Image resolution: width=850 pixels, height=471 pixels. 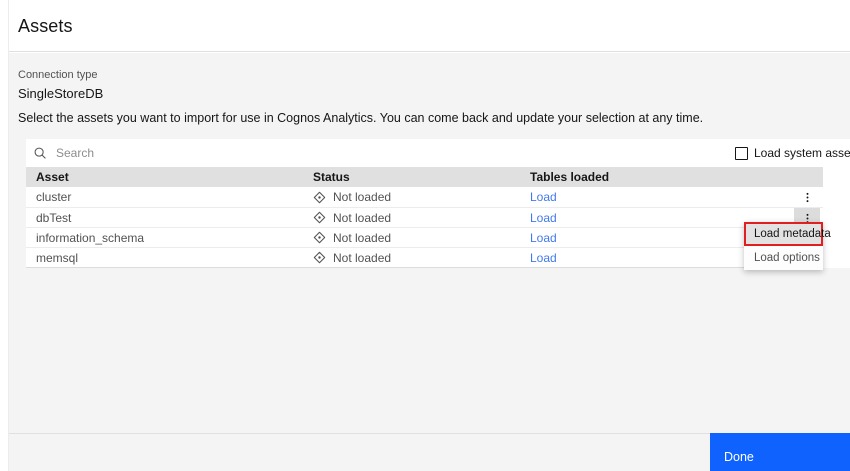 What do you see at coordinates (54, 217) in the screenshot?
I see `asset-name: dbTest` at bounding box center [54, 217].